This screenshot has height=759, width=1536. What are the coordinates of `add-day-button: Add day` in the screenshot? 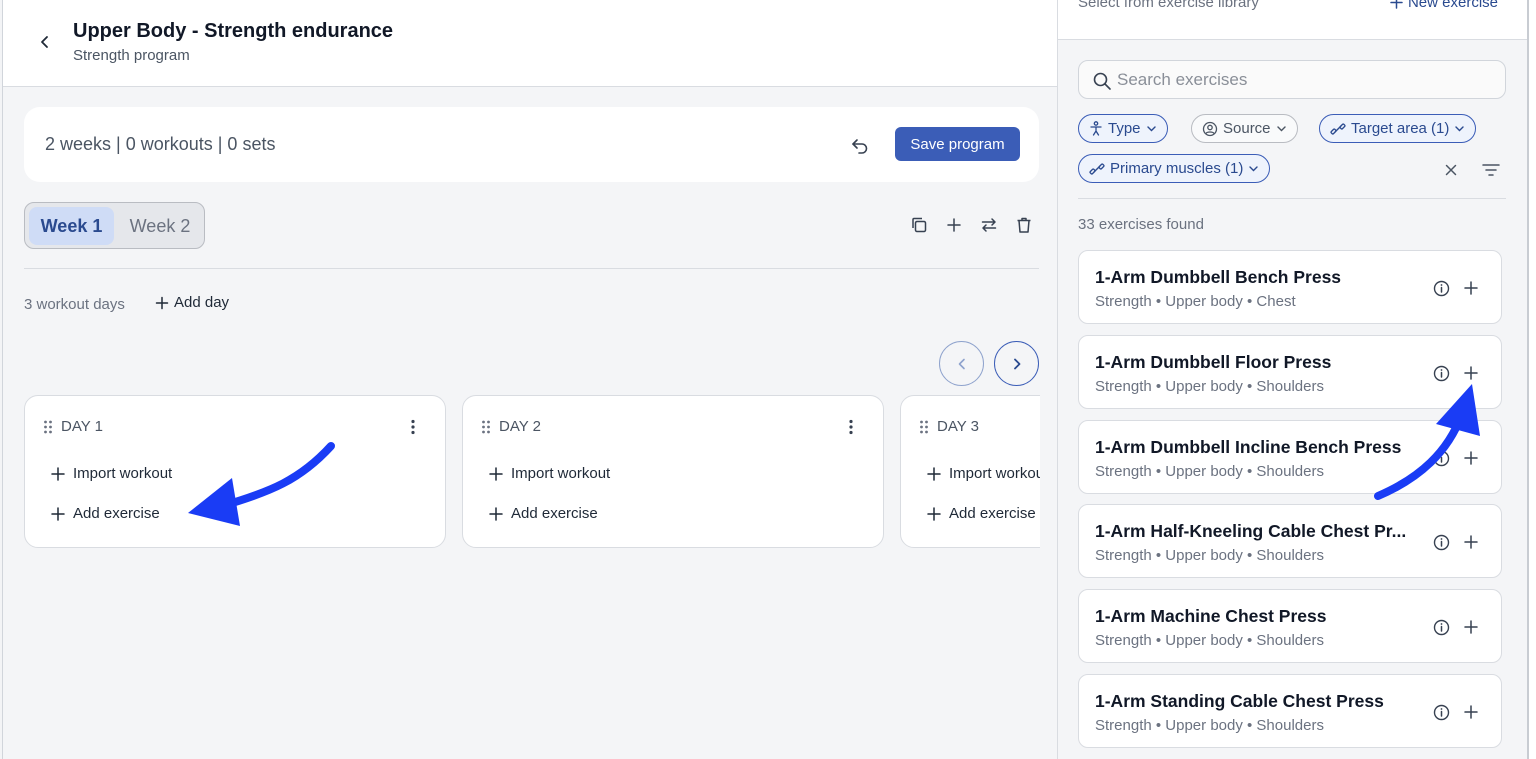 It's located at (192, 302).